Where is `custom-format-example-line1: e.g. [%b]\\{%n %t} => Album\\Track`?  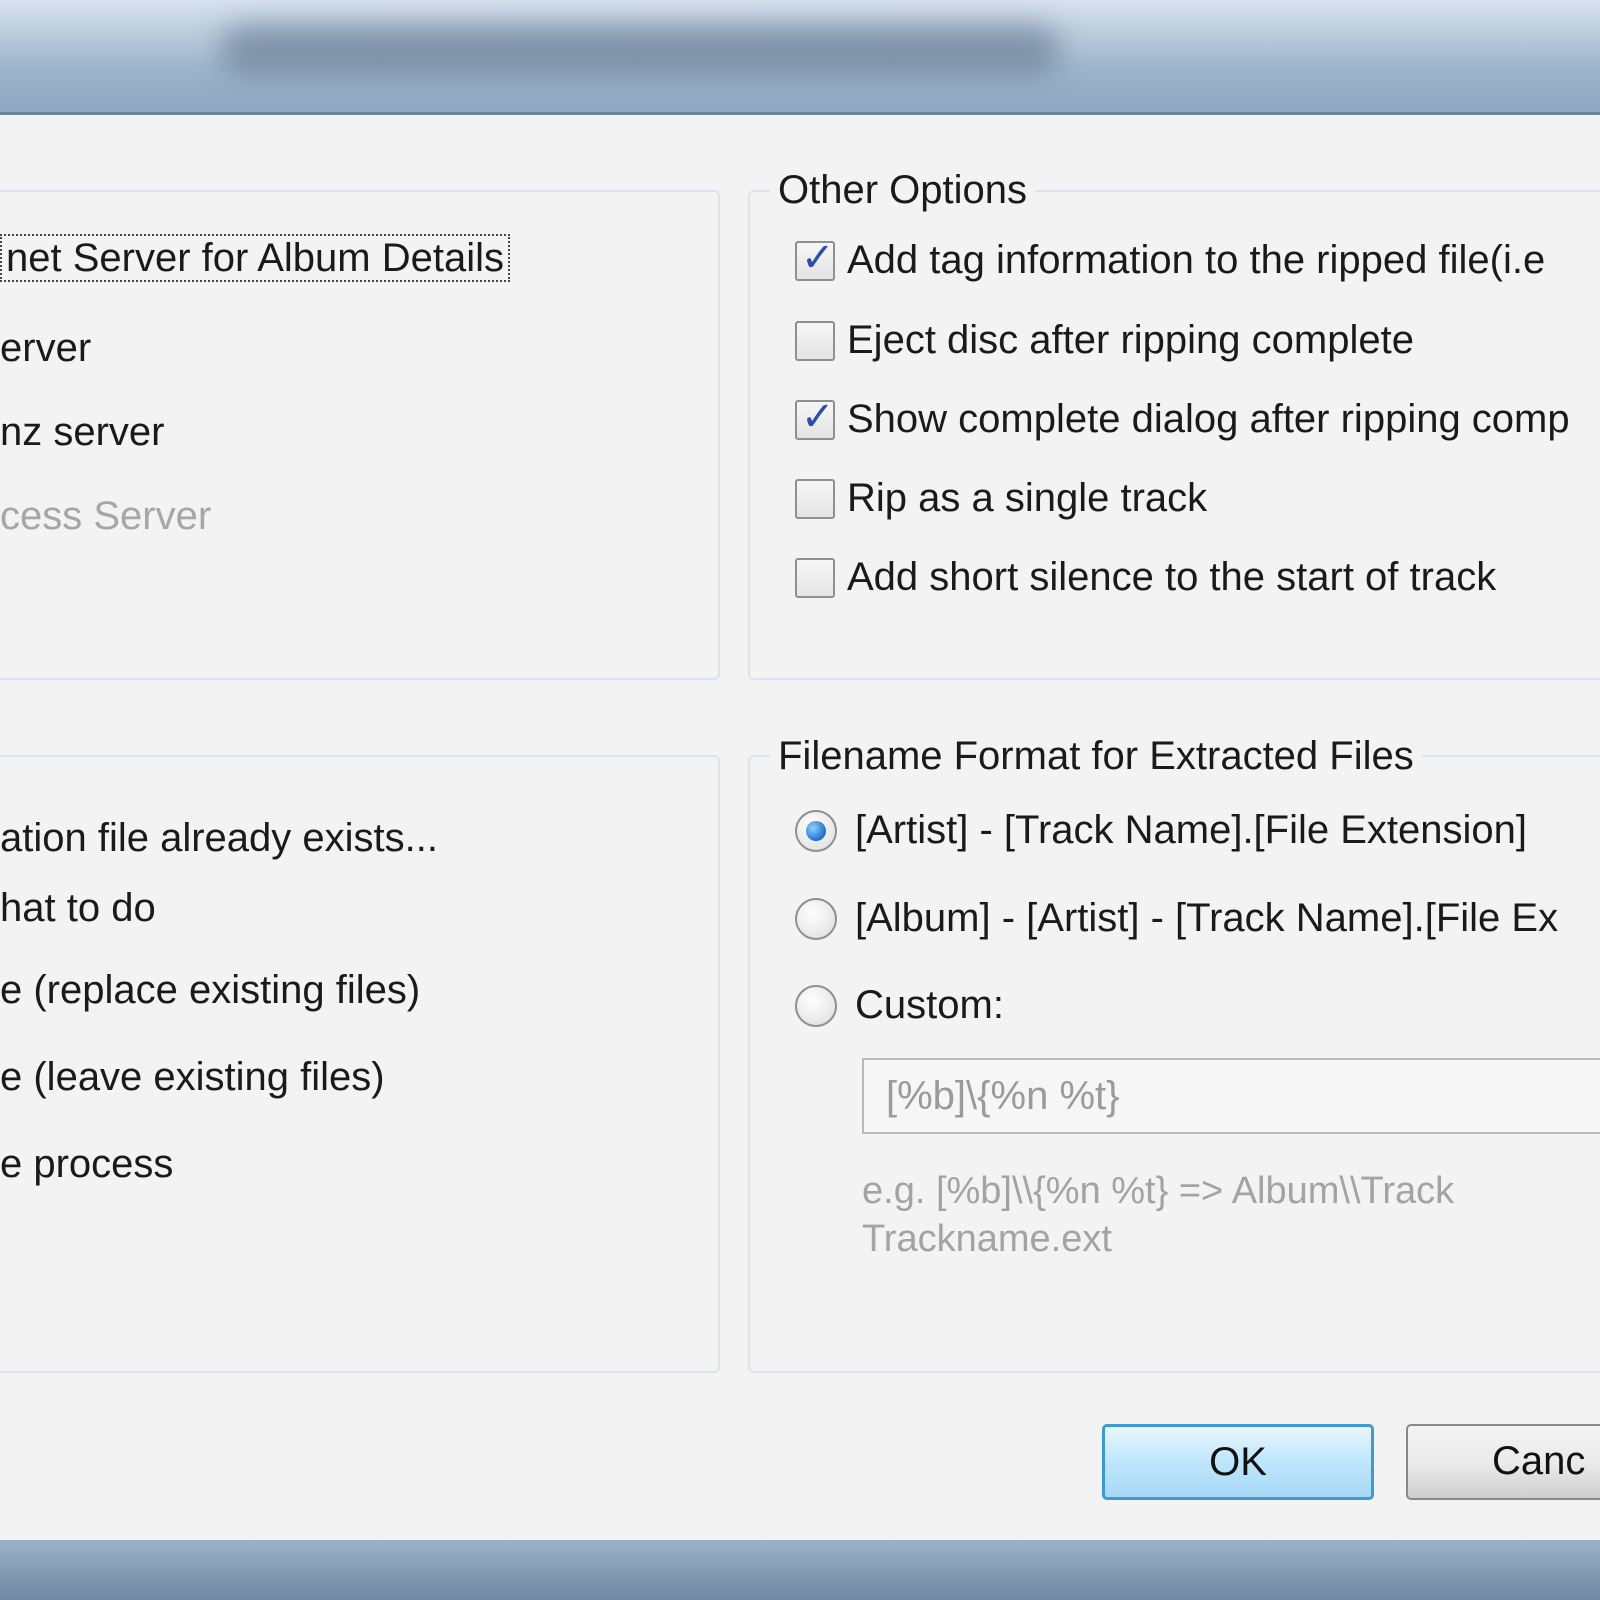 custom-format-example-line1: e.g. [%b]\\{%n %t} => Album\\Track is located at coordinates (1158, 1191).